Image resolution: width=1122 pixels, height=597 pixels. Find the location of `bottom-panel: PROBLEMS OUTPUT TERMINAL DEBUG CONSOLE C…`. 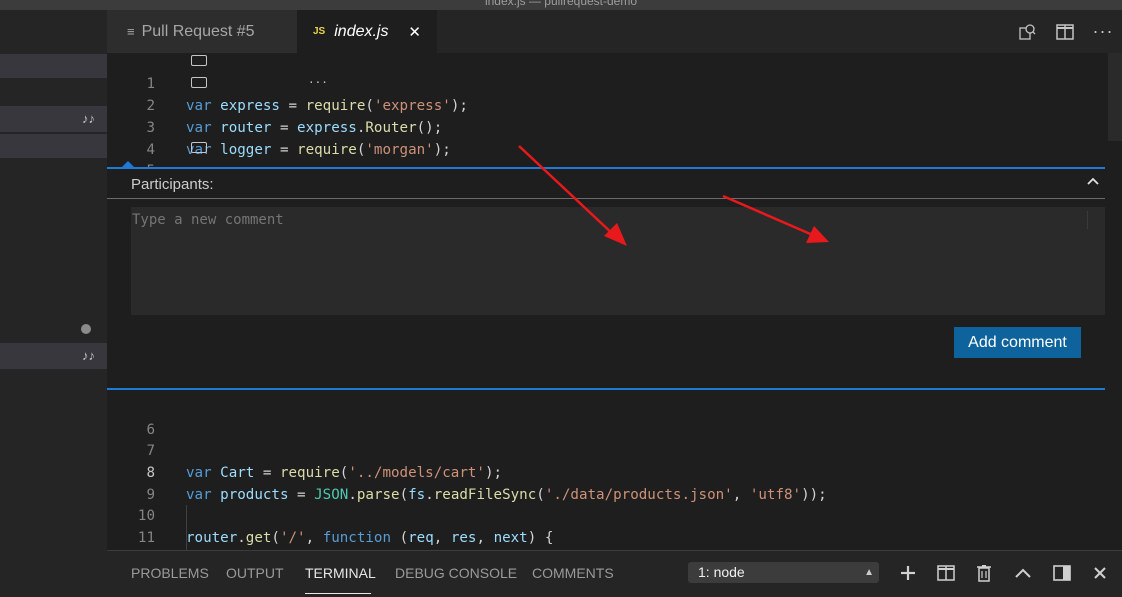

bottom-panel: PROBLEMS OUTPUT TERMINAL DEBUG CONSOLE C… is located at coordinates (614, 573).